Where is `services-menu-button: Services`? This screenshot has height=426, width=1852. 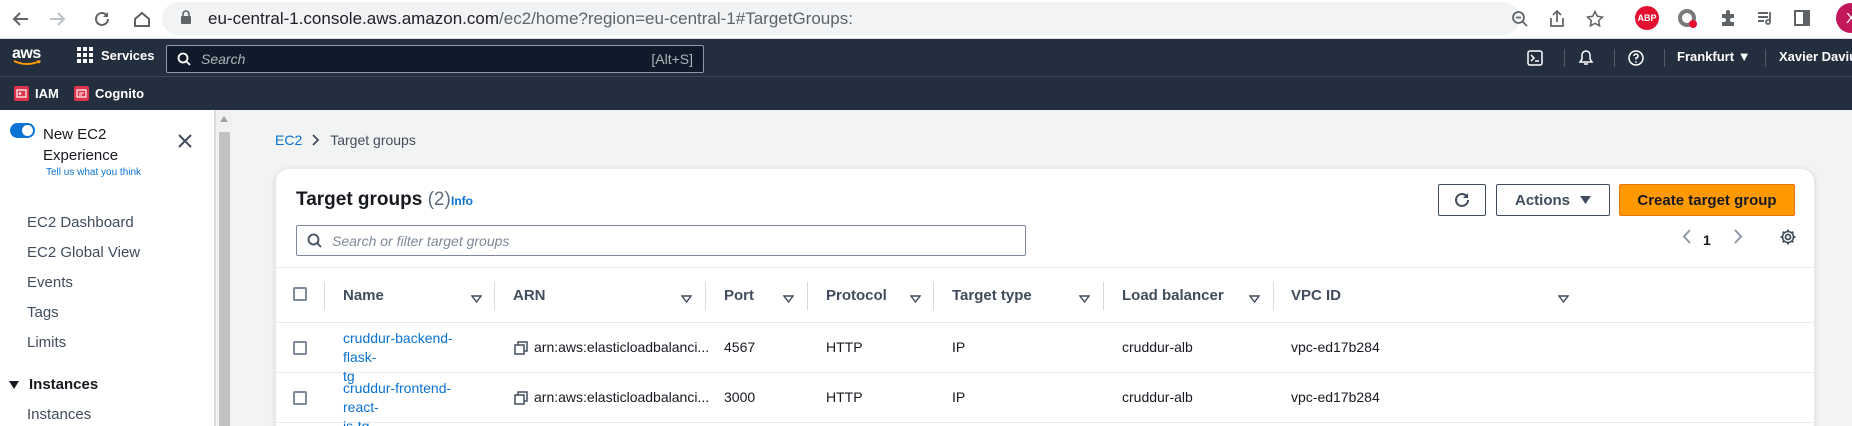
services-menu-button: Services is located at coordinates (116, 55).